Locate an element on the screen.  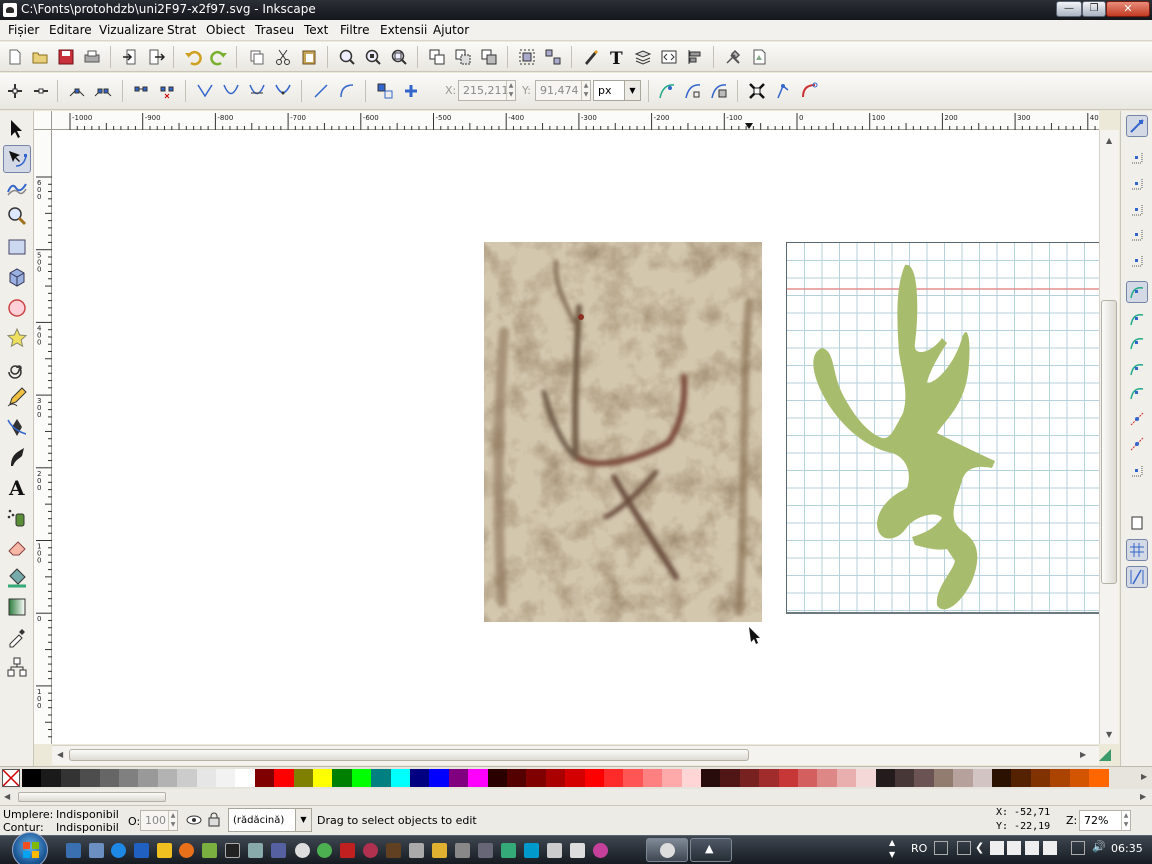
delete-segment-icon is located at coordinates (167, 91).